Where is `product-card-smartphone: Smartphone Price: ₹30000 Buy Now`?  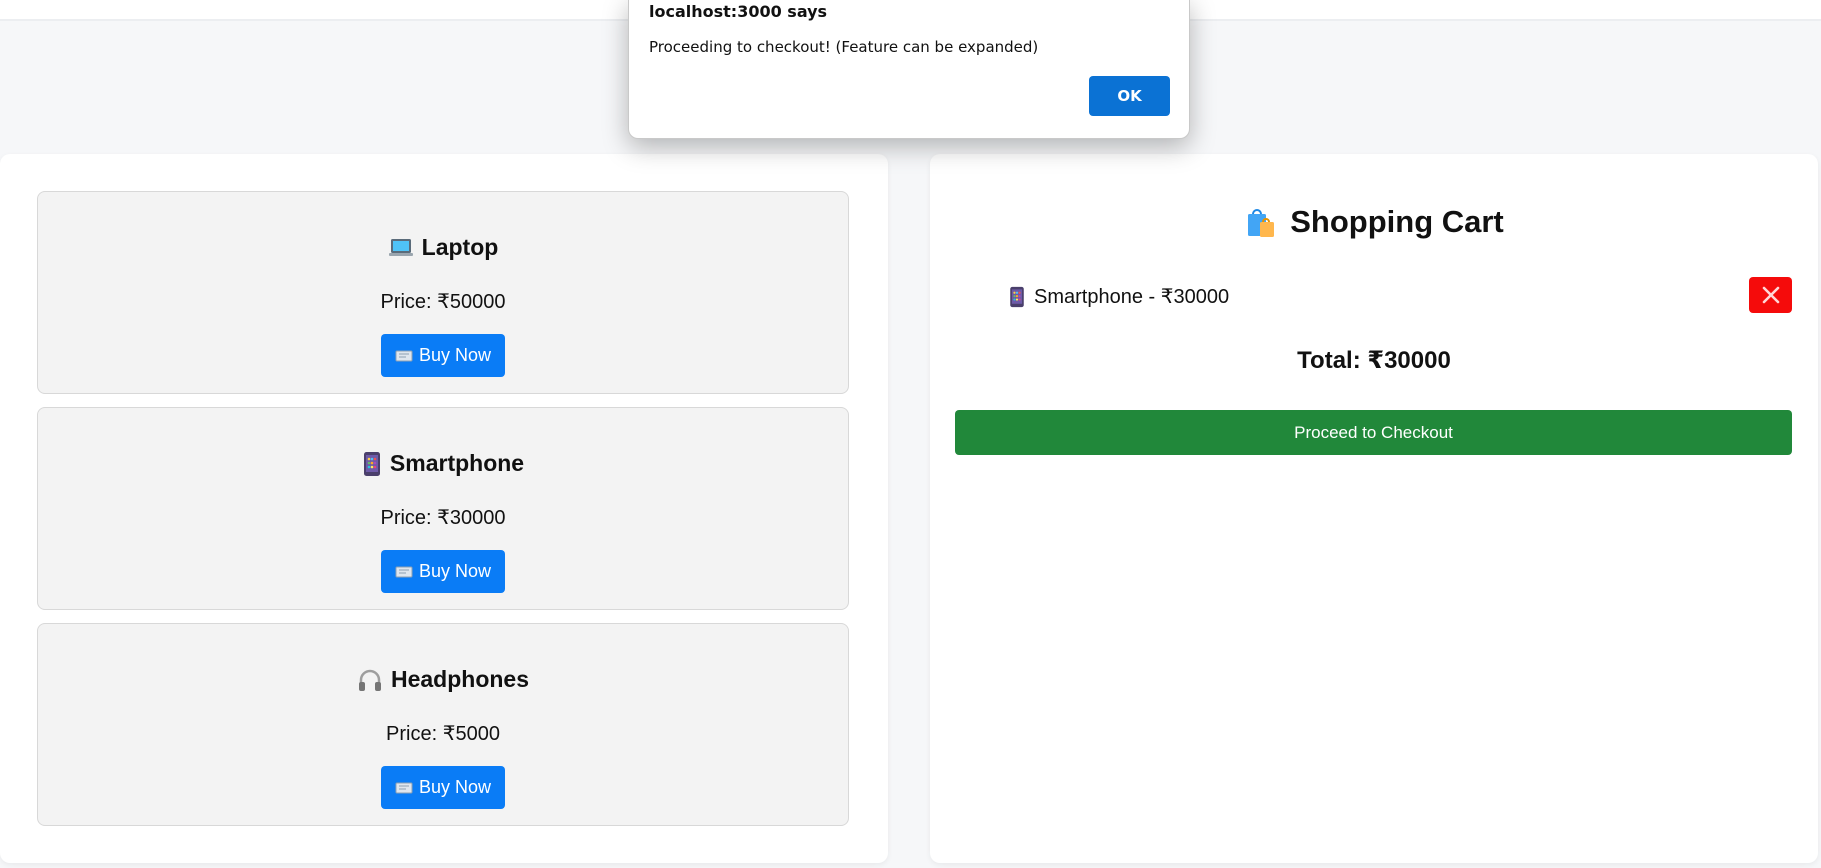
product-card-smartphone: Smartphone Price: ₹30000 Buy Now is located at coordinates (443, 508).